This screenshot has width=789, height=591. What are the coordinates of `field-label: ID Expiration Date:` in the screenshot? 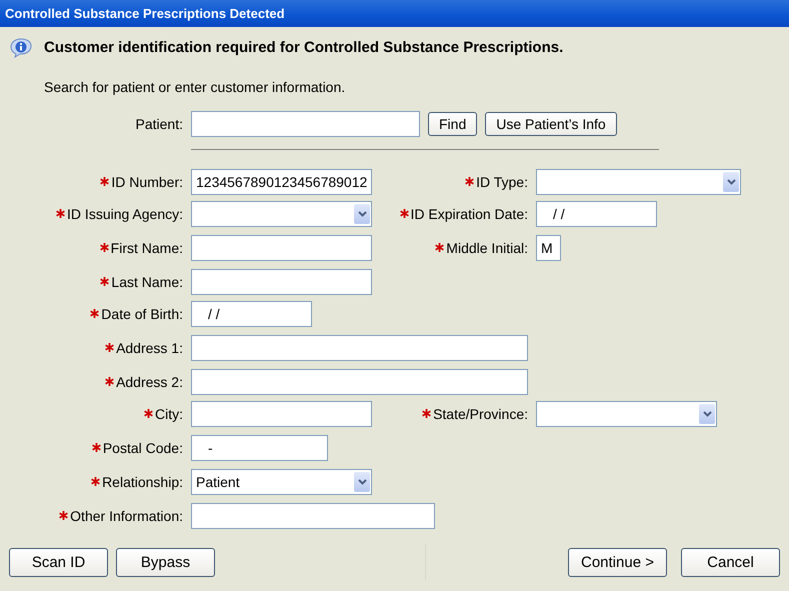 It's located at (469, 214).